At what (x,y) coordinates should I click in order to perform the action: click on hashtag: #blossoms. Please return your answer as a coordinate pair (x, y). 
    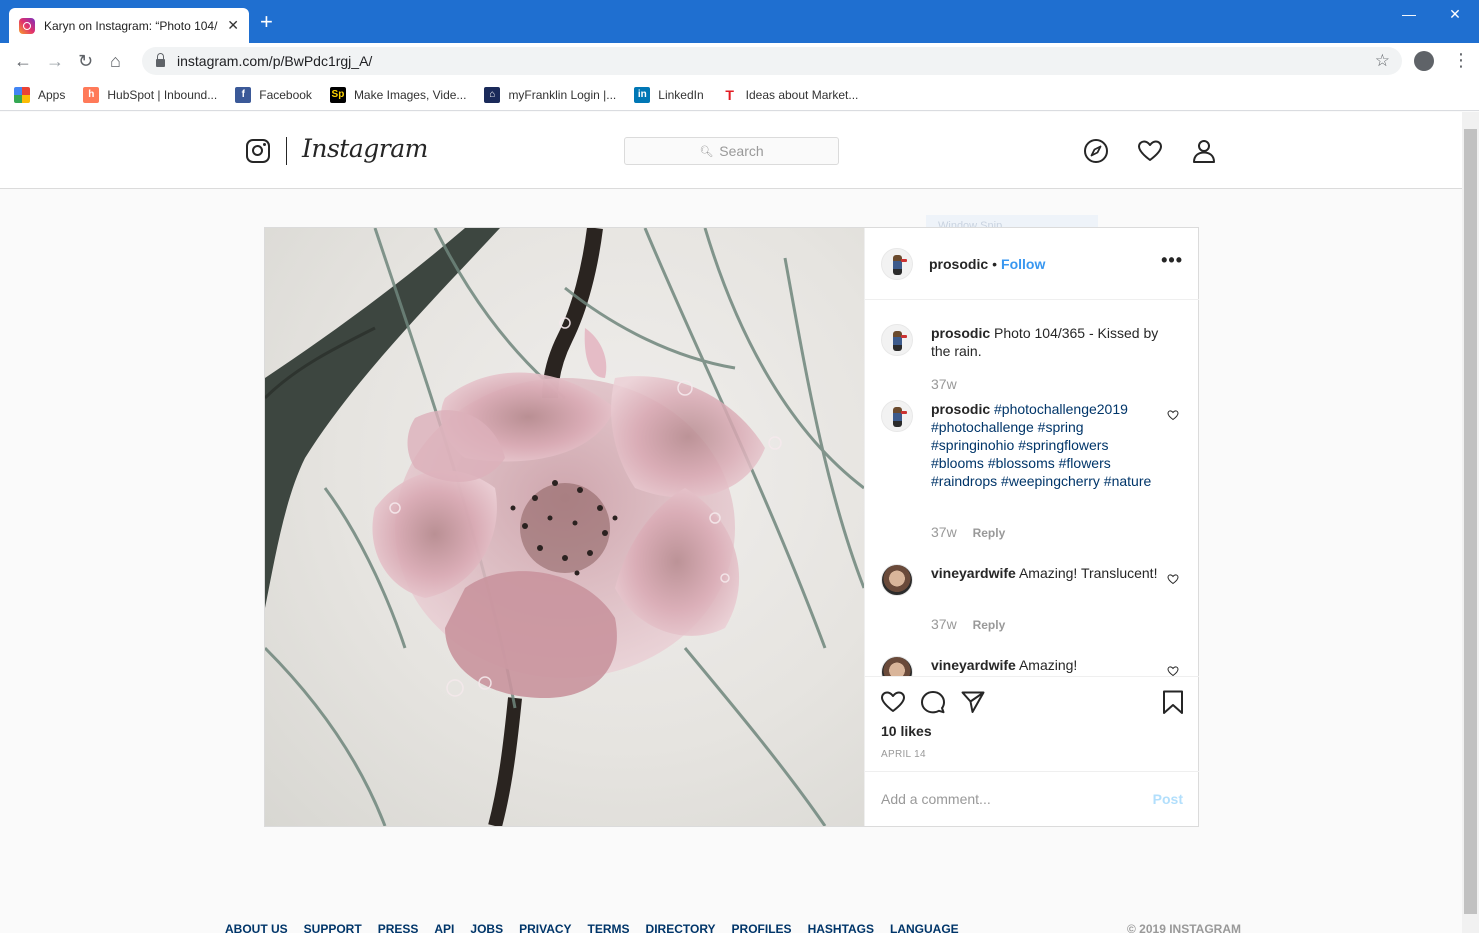
    Looking at the image, I should click on (1021, 463).